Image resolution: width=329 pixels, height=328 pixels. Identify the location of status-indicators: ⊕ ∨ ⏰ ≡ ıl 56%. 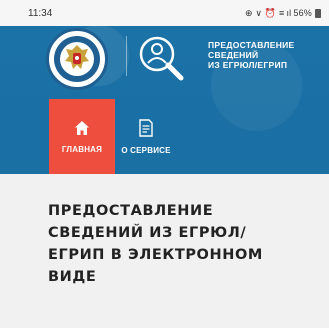
(283, 13).